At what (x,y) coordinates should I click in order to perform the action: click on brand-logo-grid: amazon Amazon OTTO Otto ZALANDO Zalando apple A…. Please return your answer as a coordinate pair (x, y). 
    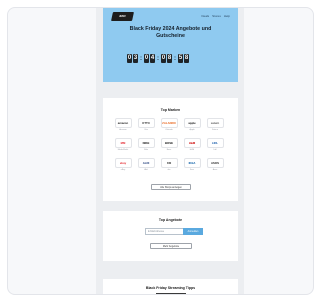
    Looking at the image, I should click on (170, 145).